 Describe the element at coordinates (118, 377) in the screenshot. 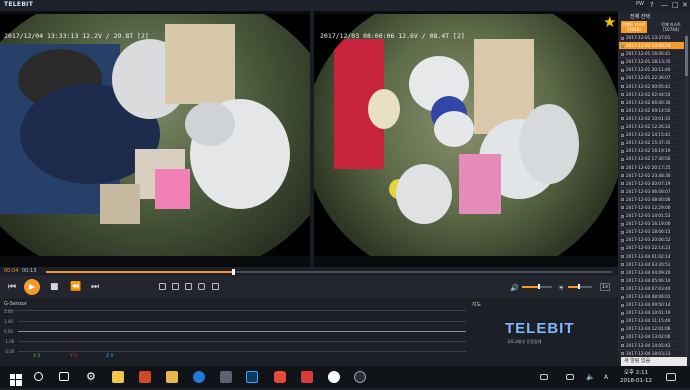

I see `file-explorer-icon` at that location.